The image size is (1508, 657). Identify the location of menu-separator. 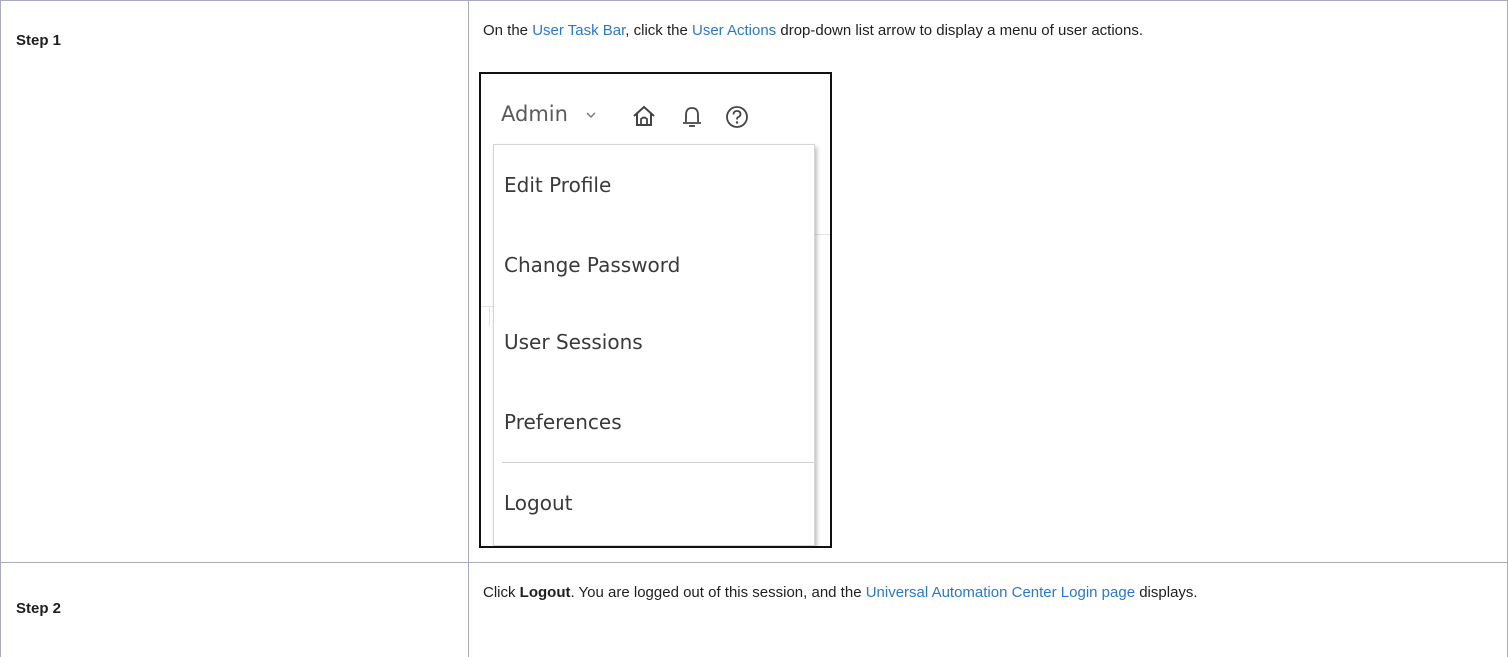
(658, 462).